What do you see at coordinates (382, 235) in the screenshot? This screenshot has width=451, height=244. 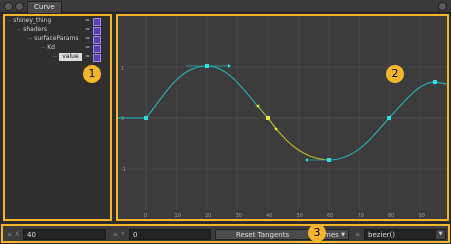 I see `interpolation-field-value: bezier()` at bounding box center [382, 235].